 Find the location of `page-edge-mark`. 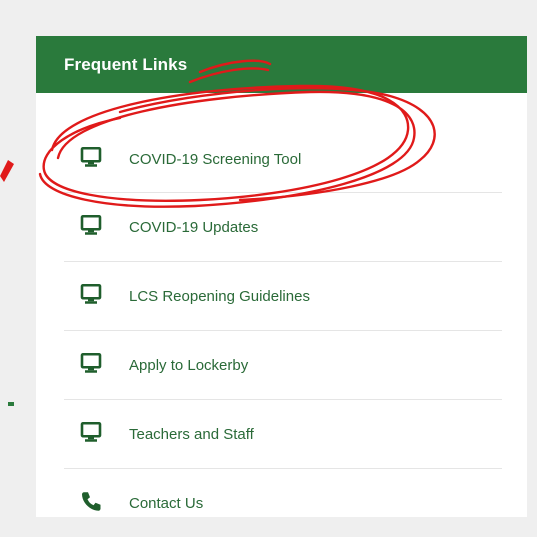

page-edge-mark is located at coordinates (11, 404).